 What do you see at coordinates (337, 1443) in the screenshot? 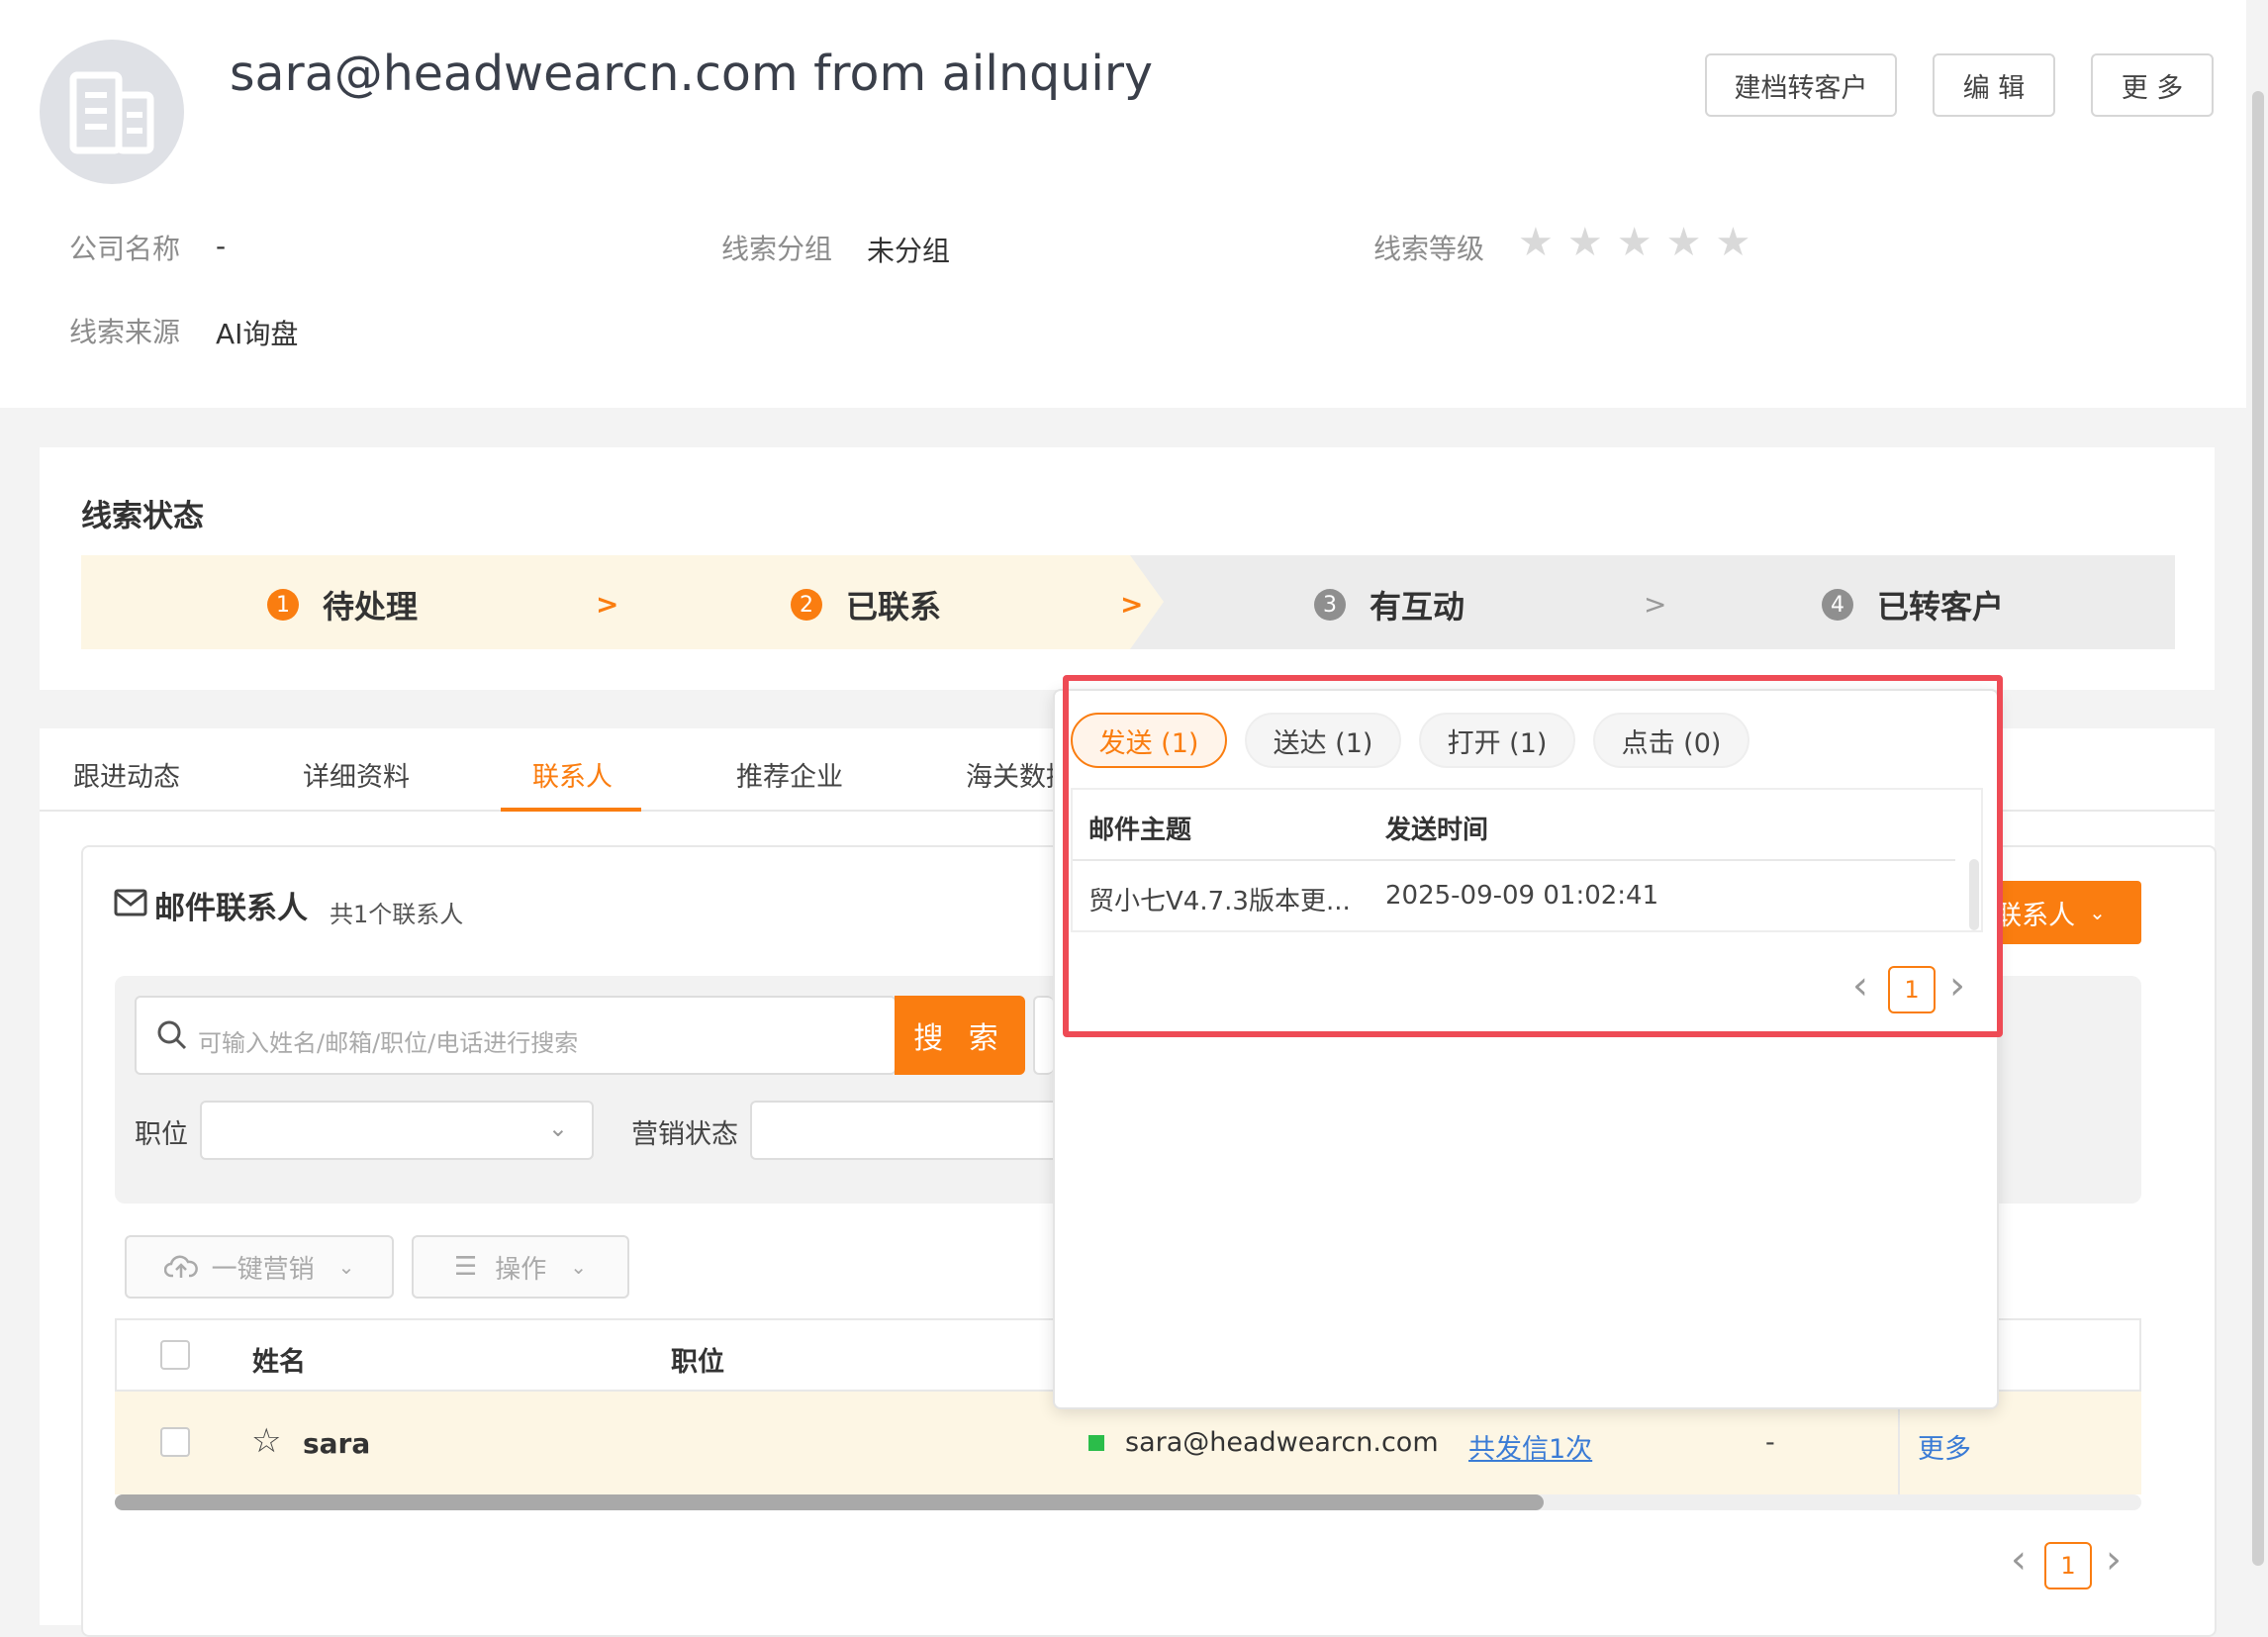
I see `contact-name: sara` at bounding box center [337, 1443].